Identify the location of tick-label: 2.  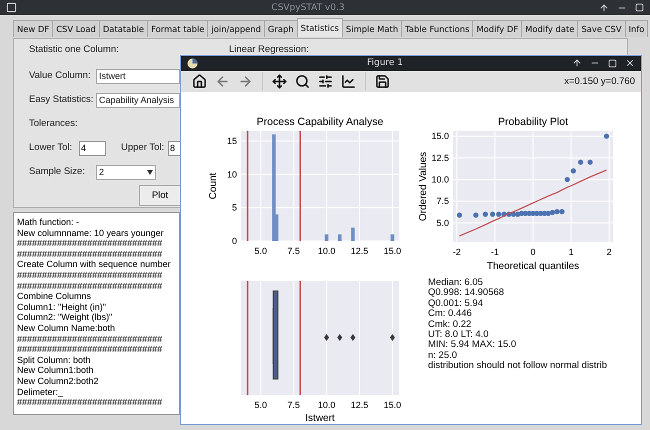
(609, 252).